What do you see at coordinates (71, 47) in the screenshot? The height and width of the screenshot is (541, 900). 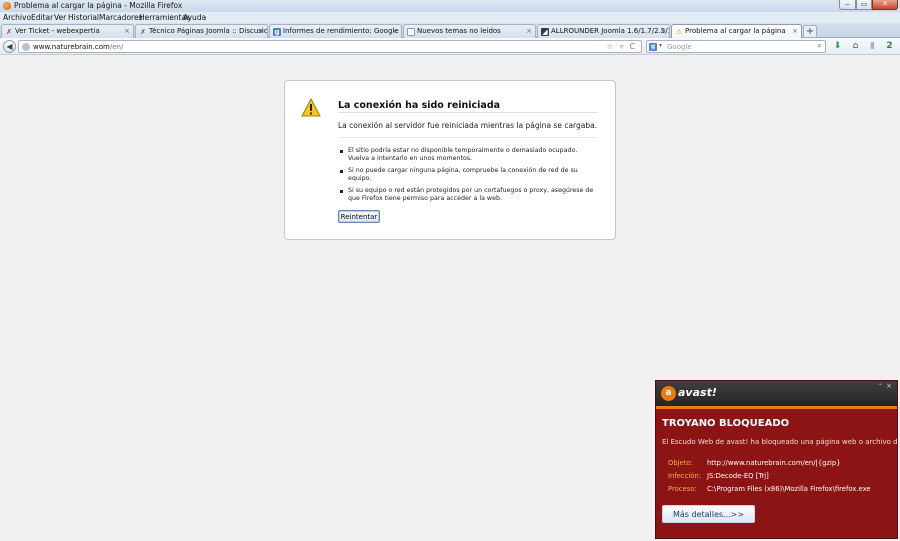 I see `url-domain: www.naturebrain.com` at bounding box center [71, 47].